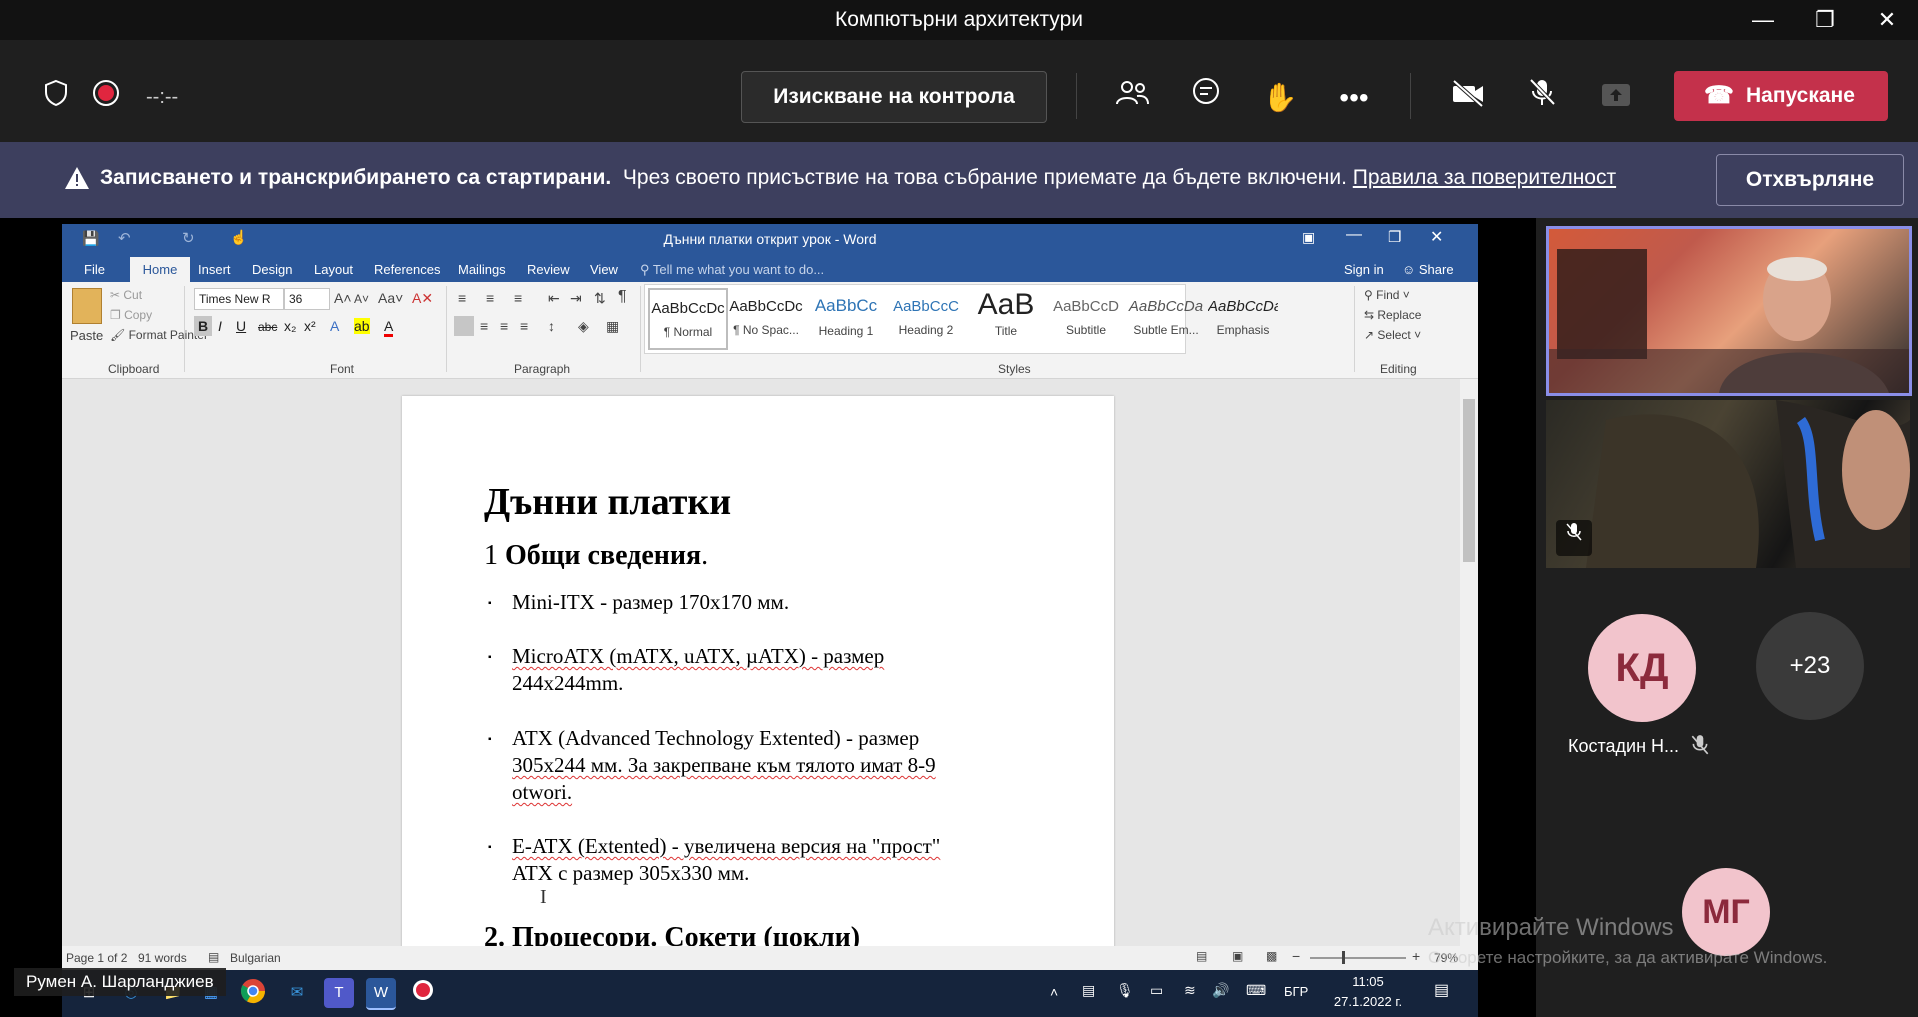  Describe the element at coordinates (1468, 98) in the screenshot. I see `camera-off-icon` at that location.